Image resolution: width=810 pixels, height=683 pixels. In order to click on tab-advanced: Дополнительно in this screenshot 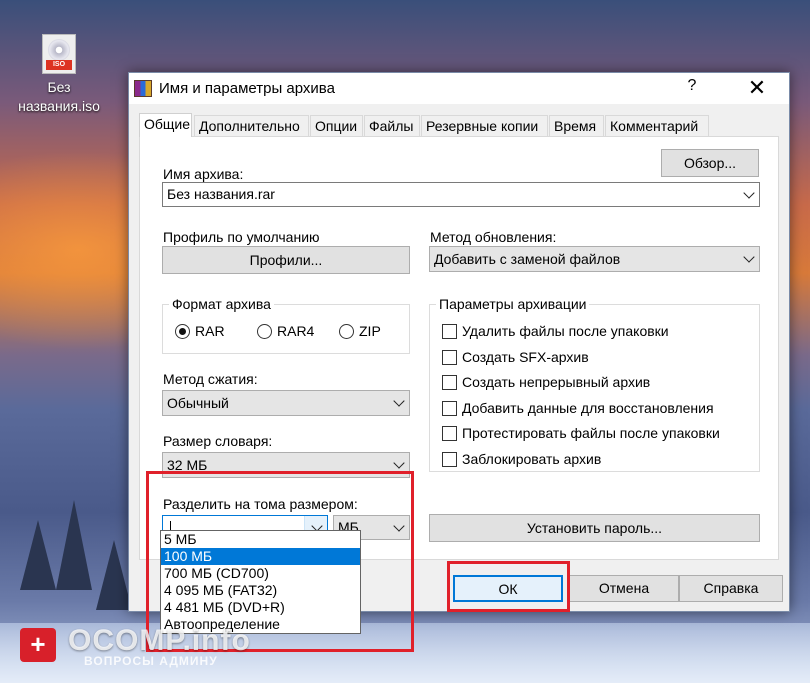, I will do `click(251, 125)`.